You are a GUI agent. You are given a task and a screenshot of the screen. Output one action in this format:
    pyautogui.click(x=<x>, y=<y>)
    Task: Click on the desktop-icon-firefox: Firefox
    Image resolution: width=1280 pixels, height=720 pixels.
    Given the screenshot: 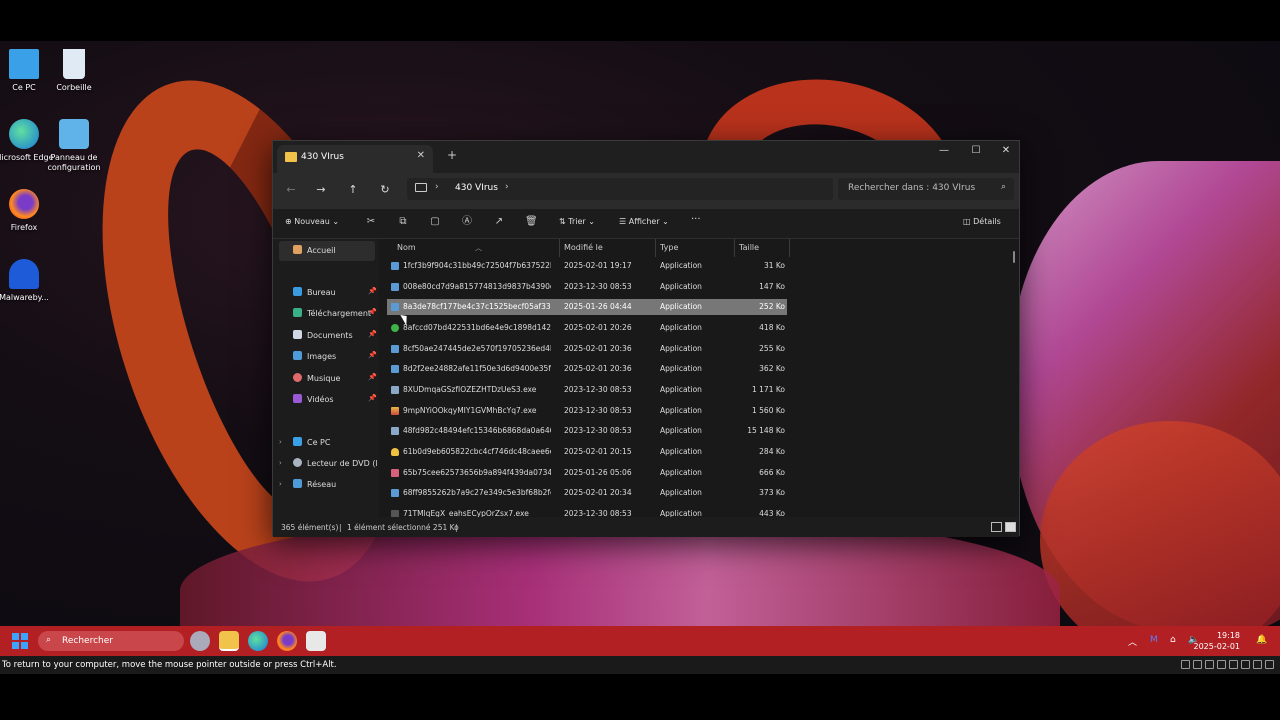 What is the action you would take?
    pyautogui.click(x=27, y=211)
    